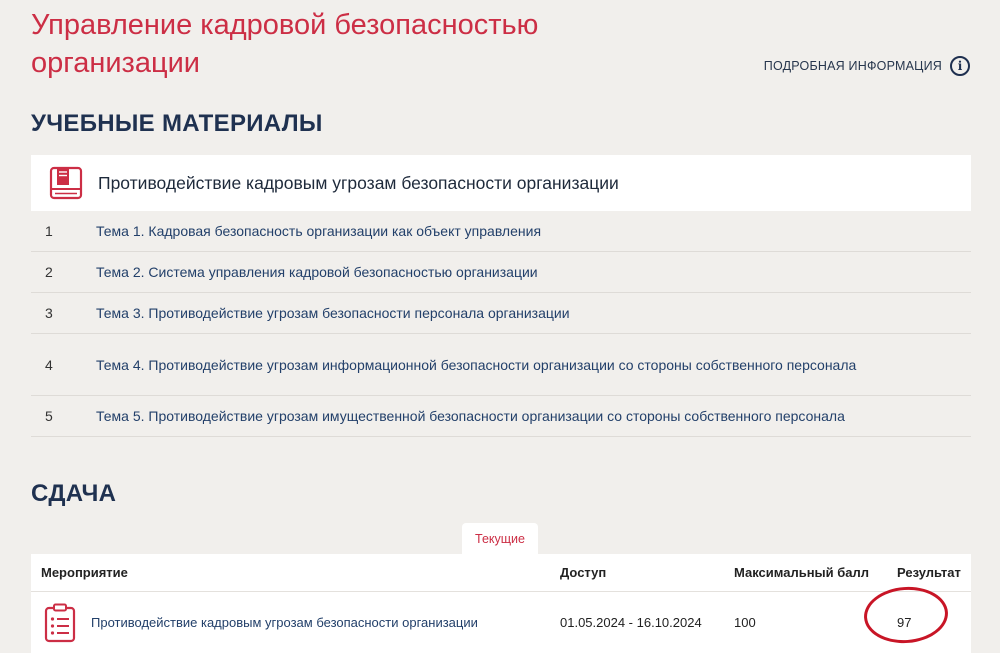  Describe the element at coordinates (49, 313) in the screenshot. I see `topic-number: 3` at that location.